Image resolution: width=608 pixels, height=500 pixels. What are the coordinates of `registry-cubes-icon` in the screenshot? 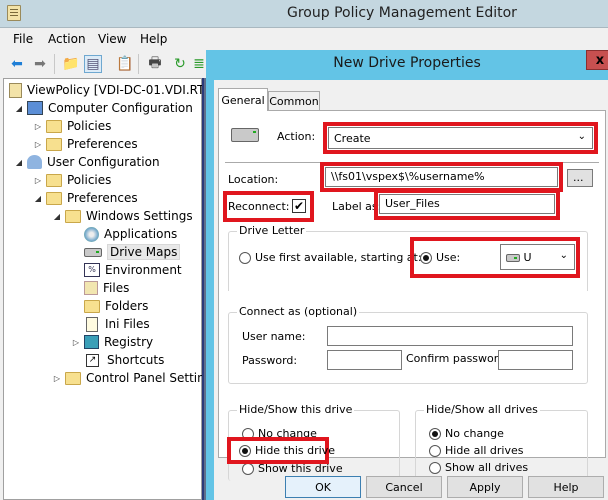 It's located at (91, 342).